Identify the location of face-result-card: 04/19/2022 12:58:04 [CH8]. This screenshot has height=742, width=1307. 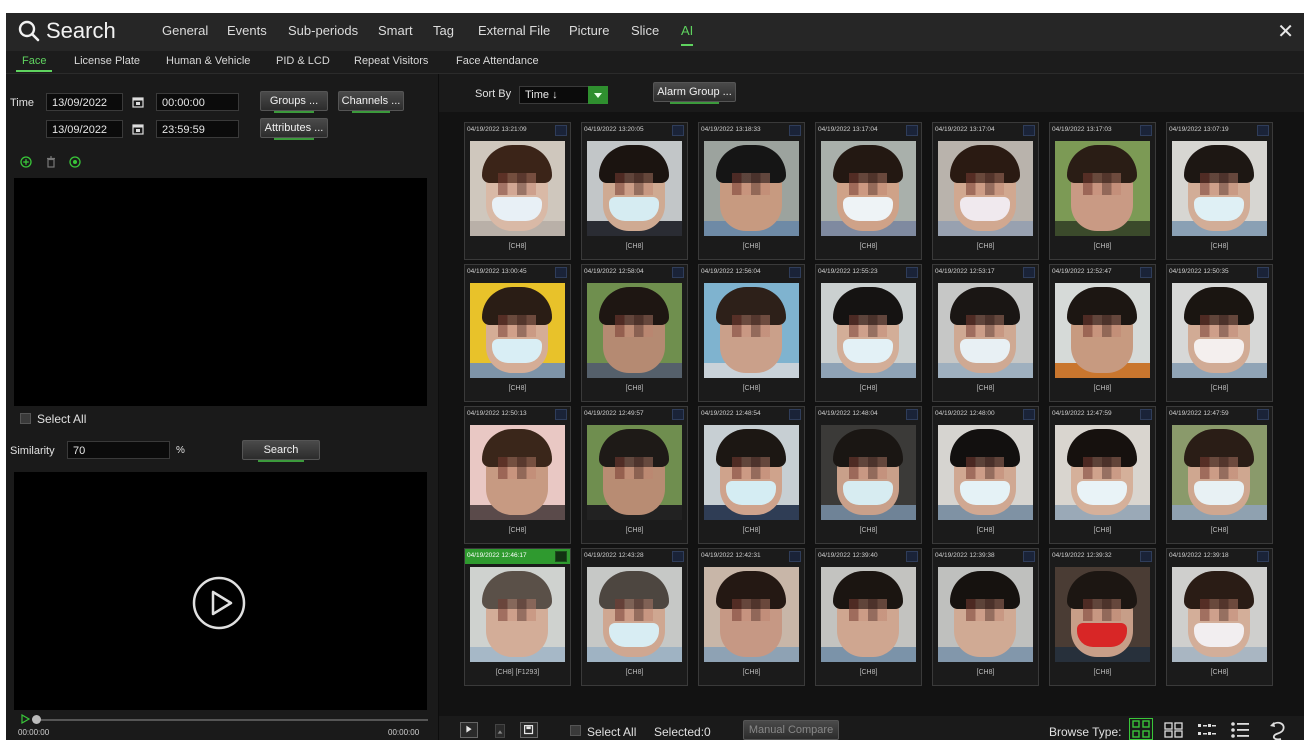
(634, 333).